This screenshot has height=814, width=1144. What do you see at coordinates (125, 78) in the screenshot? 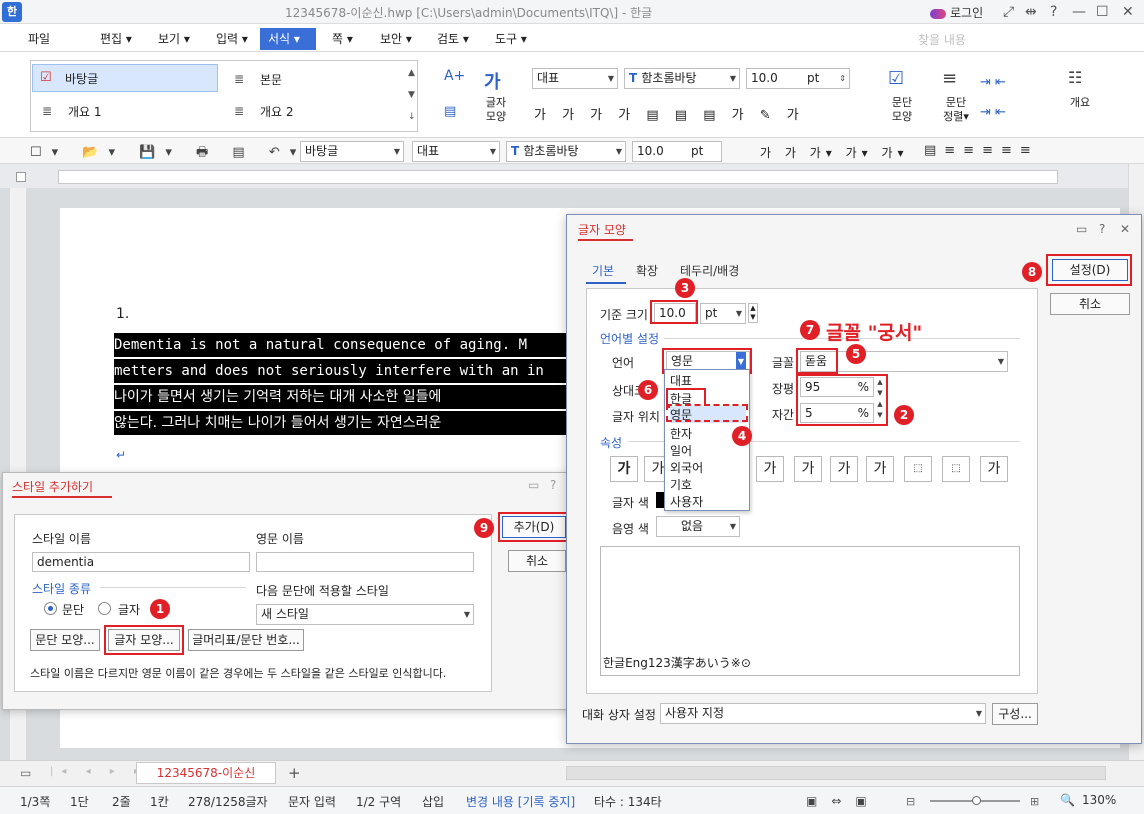
I see `style-item-batang: 바탕글` at bounding box center [125, 78].